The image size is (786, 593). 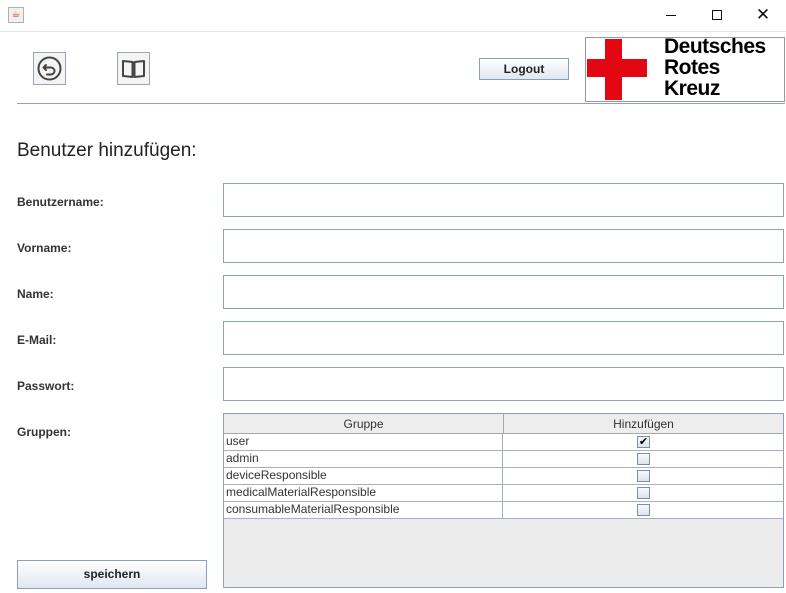 I want to click on page-title: Benutzer hinzufügen:, so click(x=107, y=150).